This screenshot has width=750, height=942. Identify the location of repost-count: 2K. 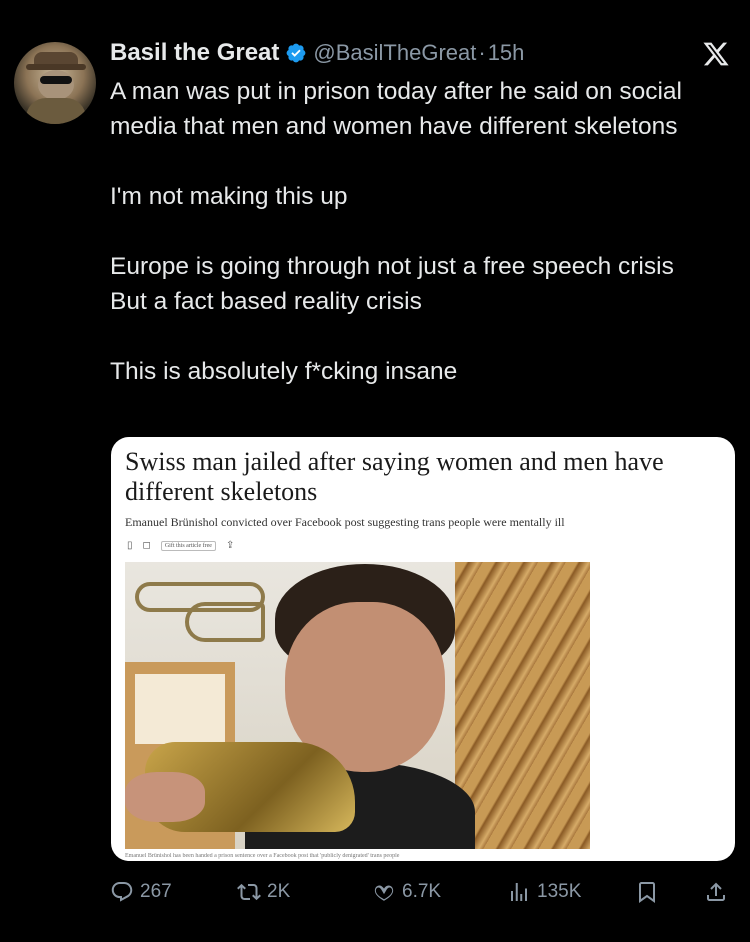
(279, 891).